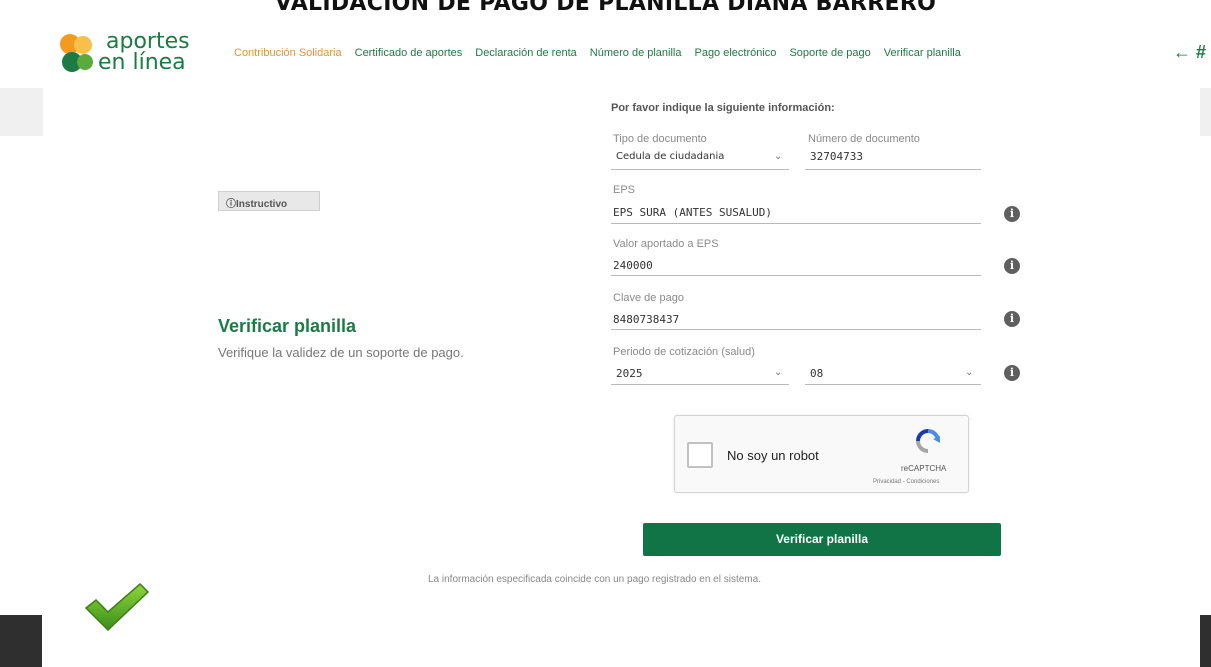 This screenshot has width=1211, height=667. Describe the element at coordinates (21, 641) in the screenshot. I see `footer-band-left` at that location.